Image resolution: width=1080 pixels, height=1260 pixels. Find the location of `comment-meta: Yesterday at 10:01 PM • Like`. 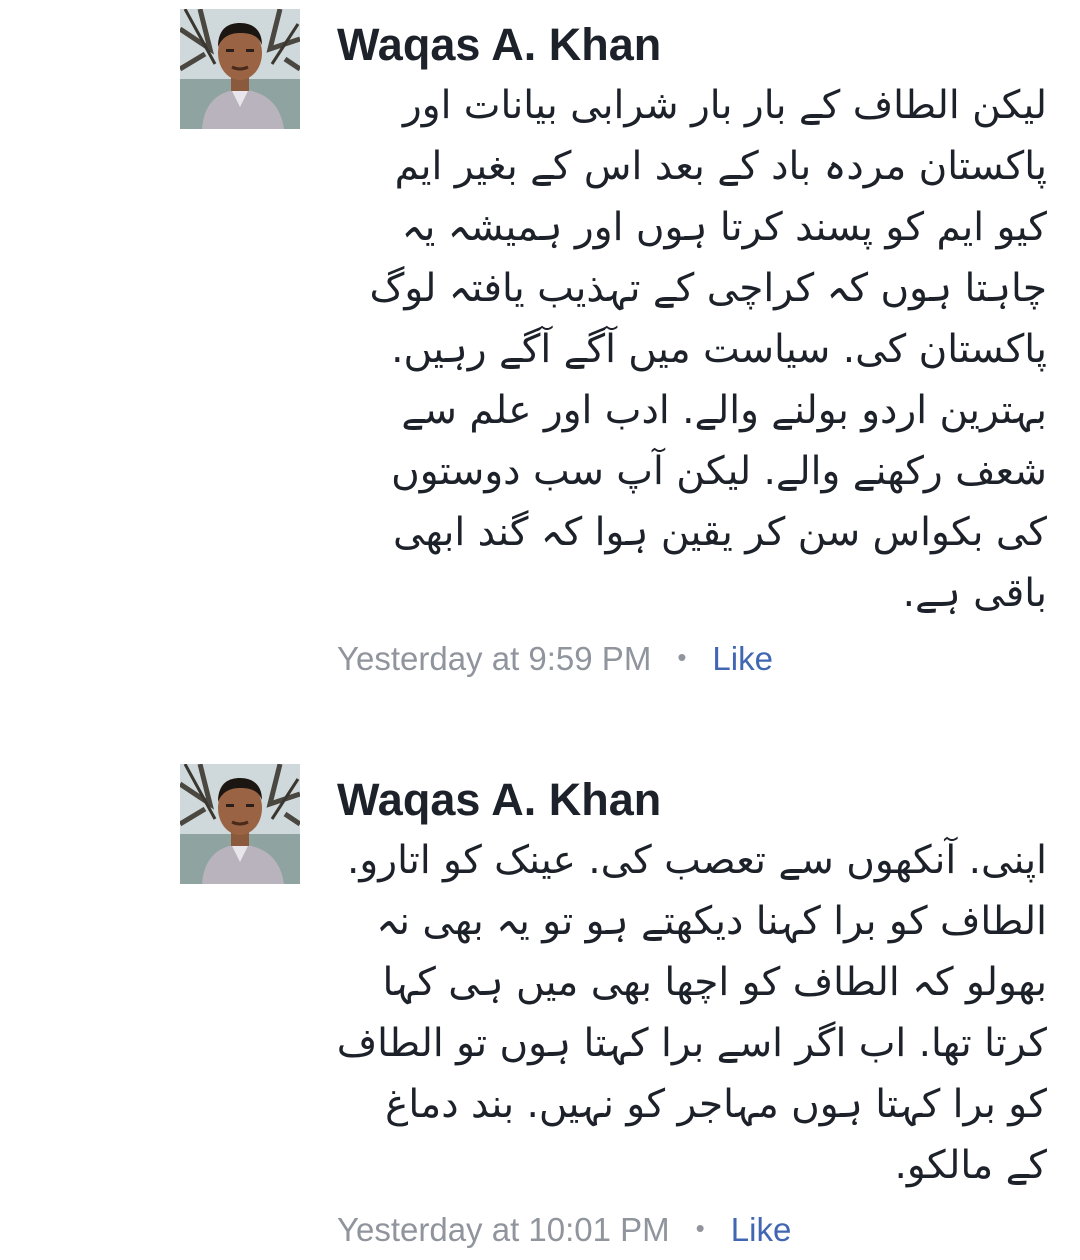

comment-meta: Yesterday at 10:01 PM • Like is located at coordinates (564, 1231).